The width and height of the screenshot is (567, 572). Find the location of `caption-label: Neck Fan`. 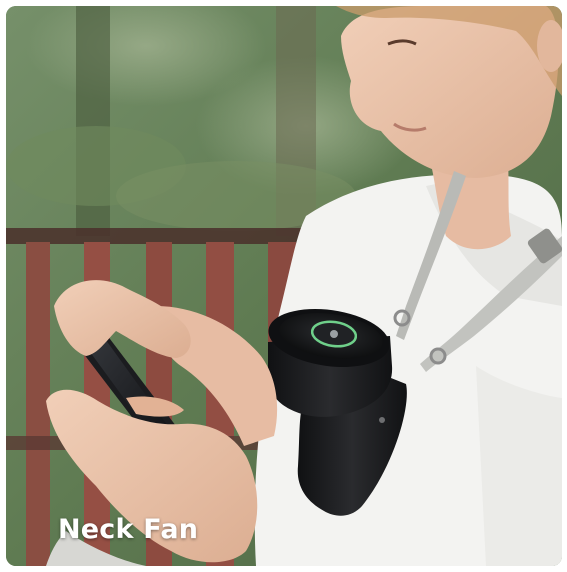

caption-label: Neck Fan is located at coordinates (128, 529).